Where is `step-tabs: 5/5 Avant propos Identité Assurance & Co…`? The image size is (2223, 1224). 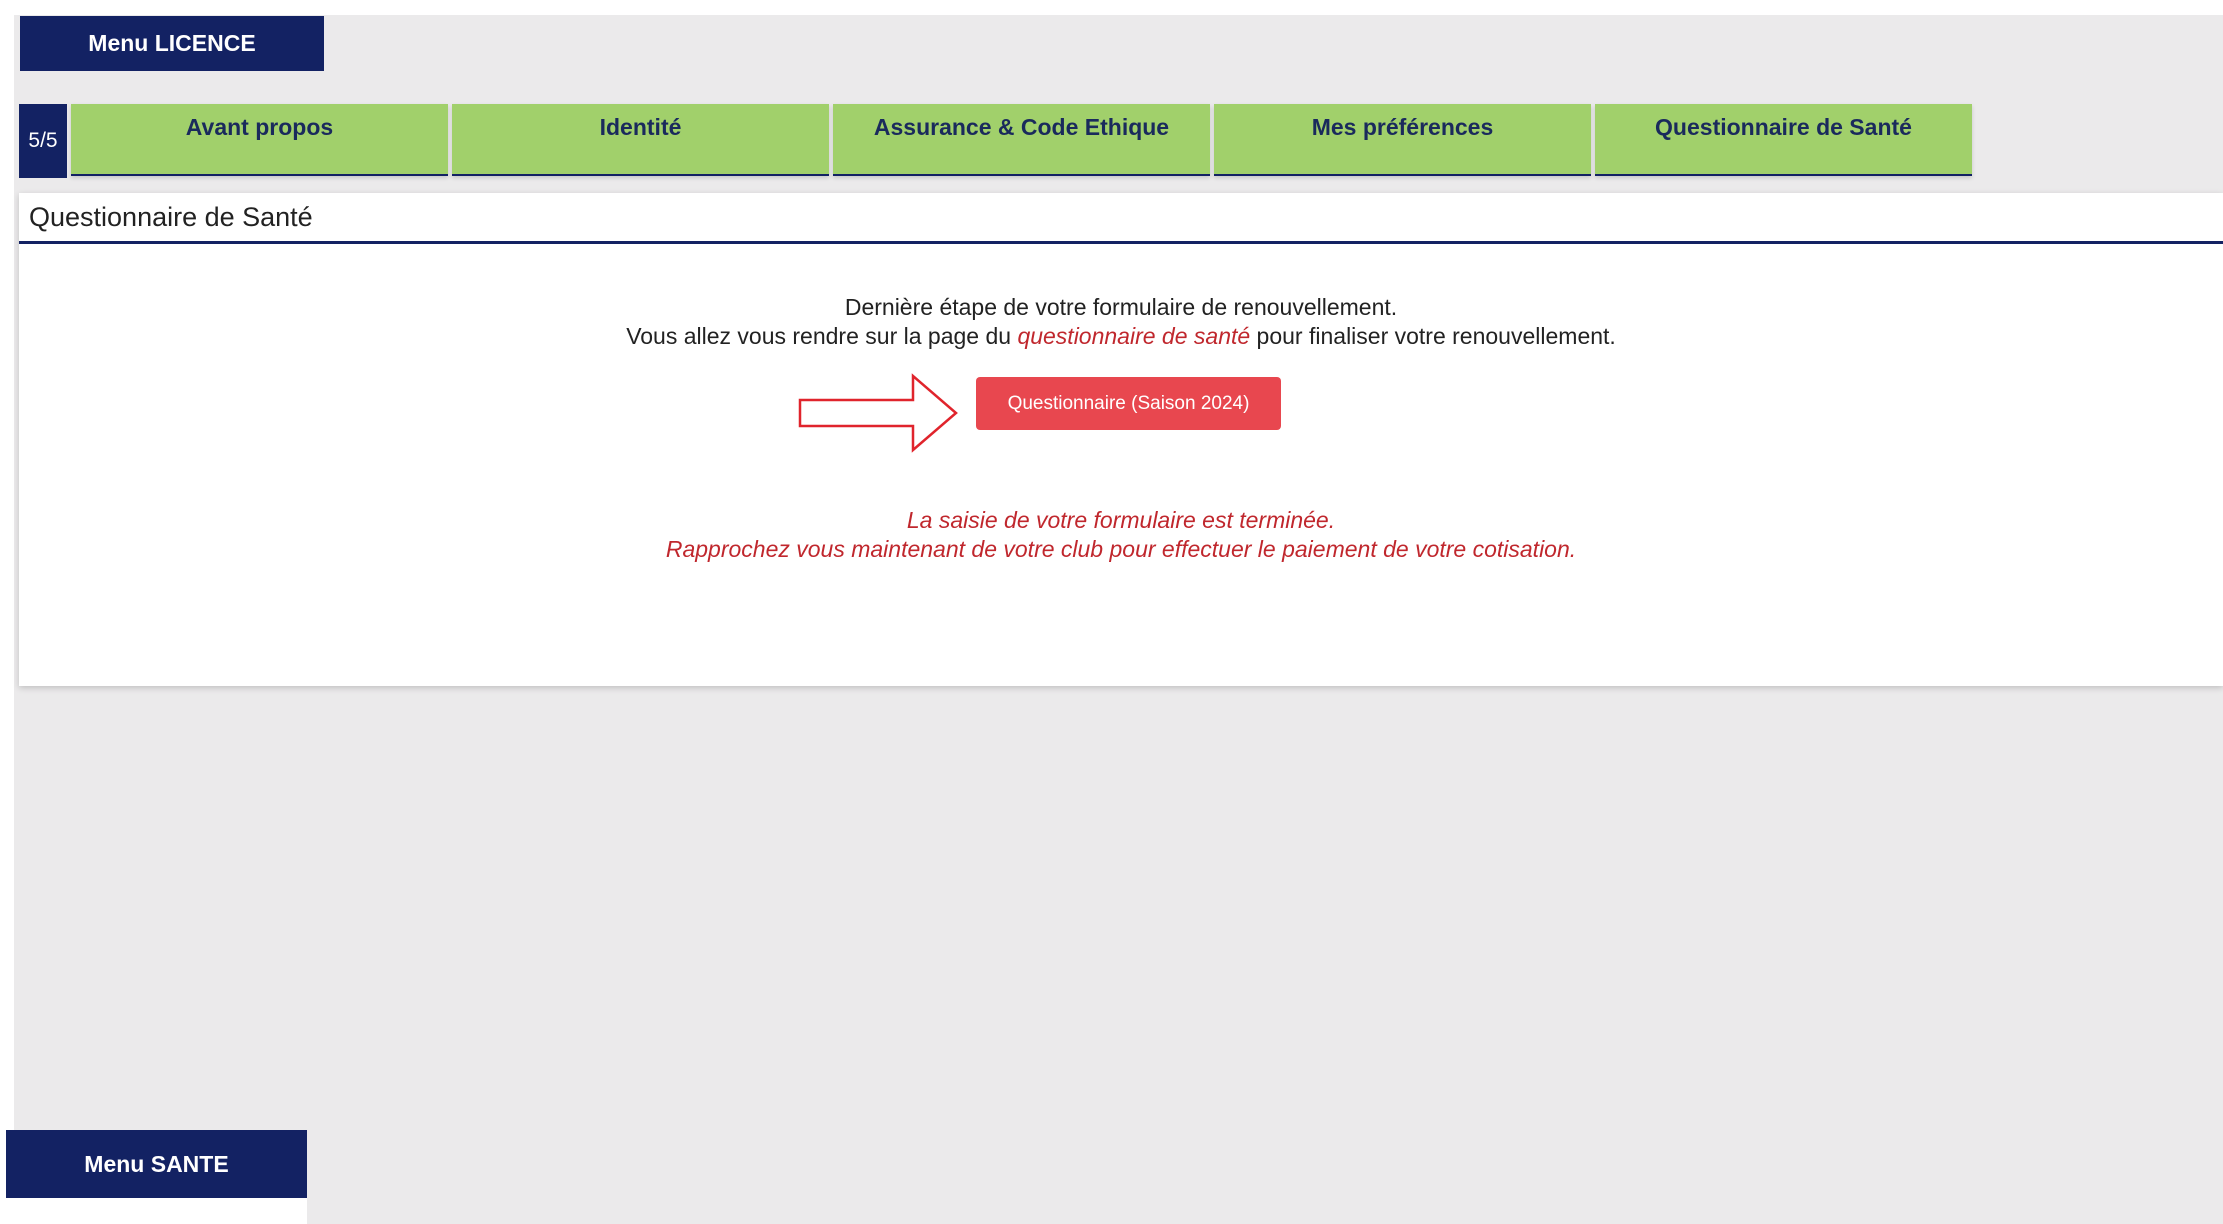 step-tabs: 5/5 Avant propos Identité Assurance & Co… is located at coordinates (995, 141).